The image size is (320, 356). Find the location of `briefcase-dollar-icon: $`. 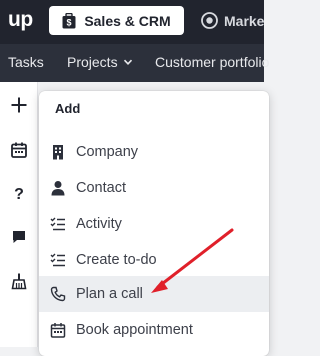

briefcase-dollar-icon: $ is located at coordinates (69, 20).